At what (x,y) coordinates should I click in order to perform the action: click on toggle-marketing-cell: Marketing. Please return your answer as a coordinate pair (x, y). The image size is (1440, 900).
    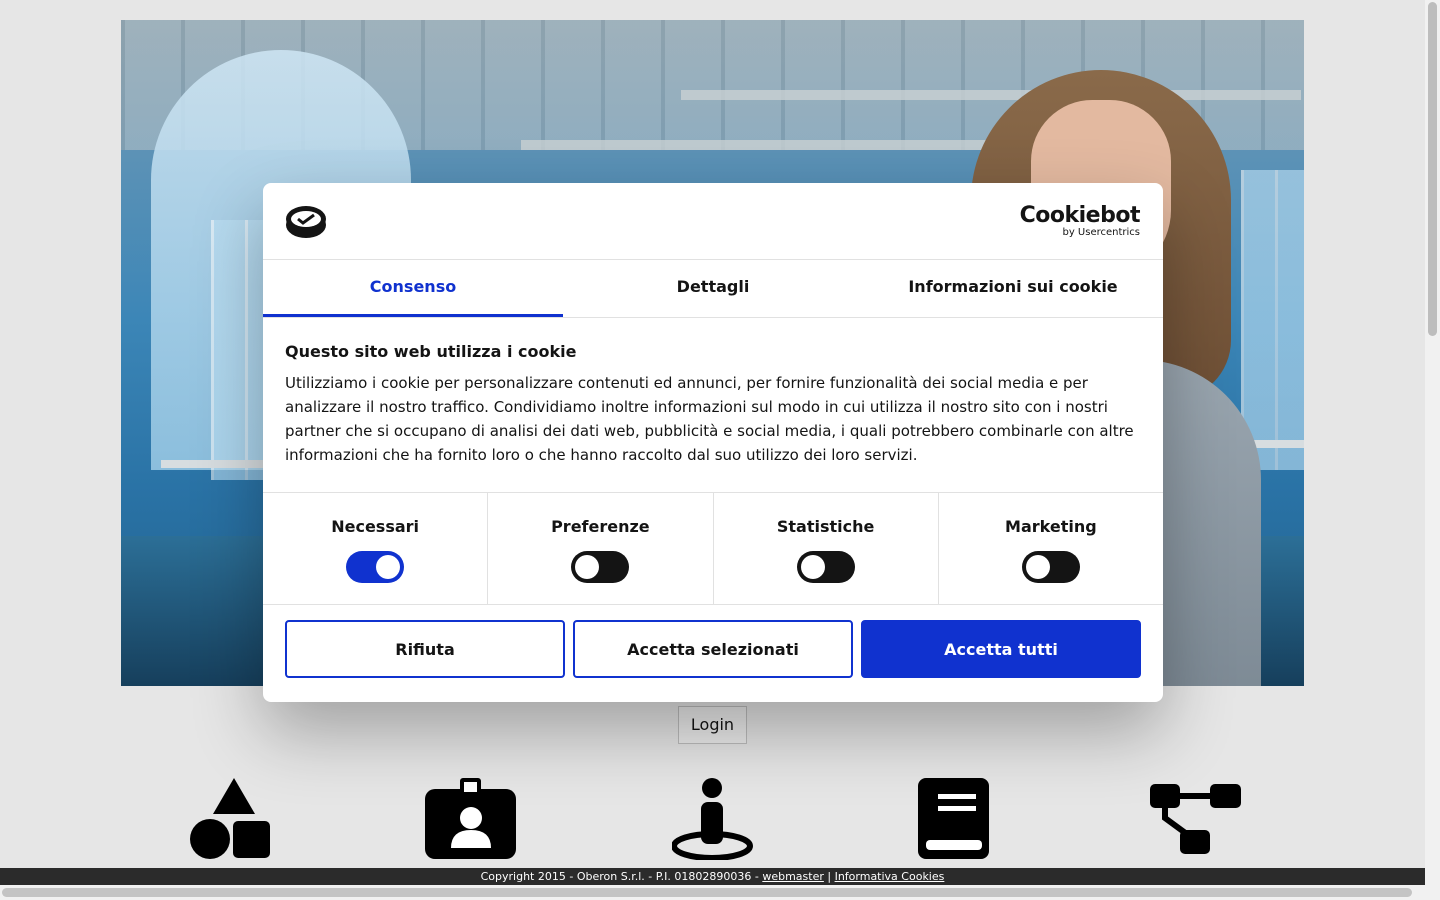
    Looking at the image, I should click on (1051, 548).